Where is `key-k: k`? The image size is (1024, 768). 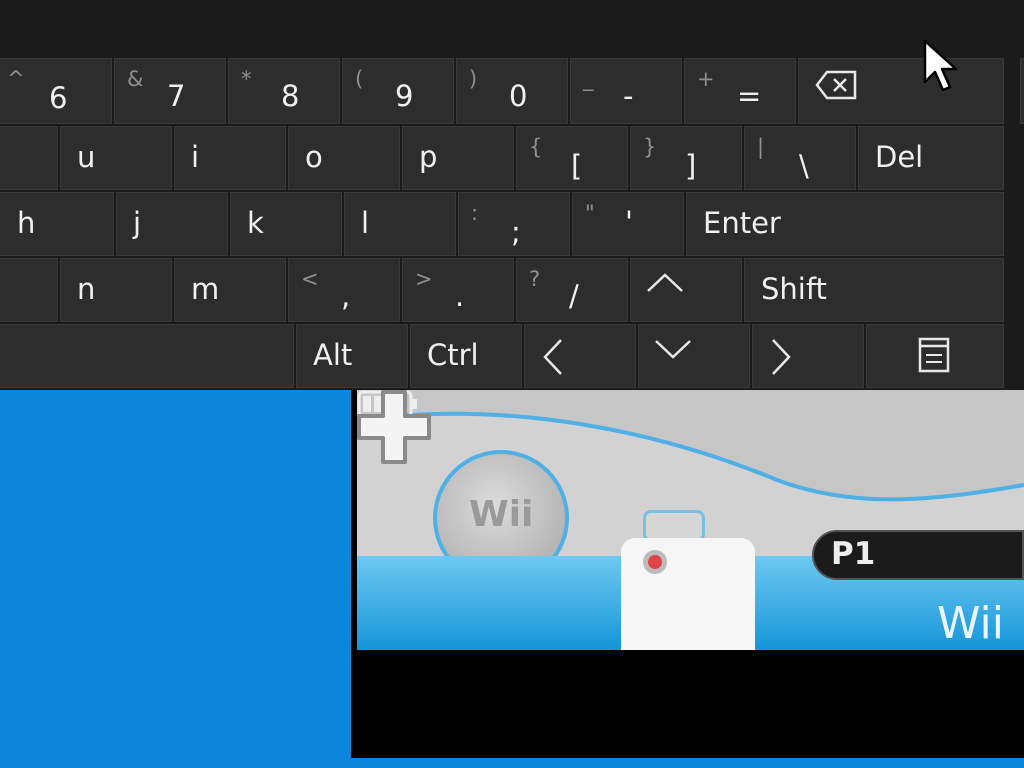 key-k: k is located at coordinates (286, 224).